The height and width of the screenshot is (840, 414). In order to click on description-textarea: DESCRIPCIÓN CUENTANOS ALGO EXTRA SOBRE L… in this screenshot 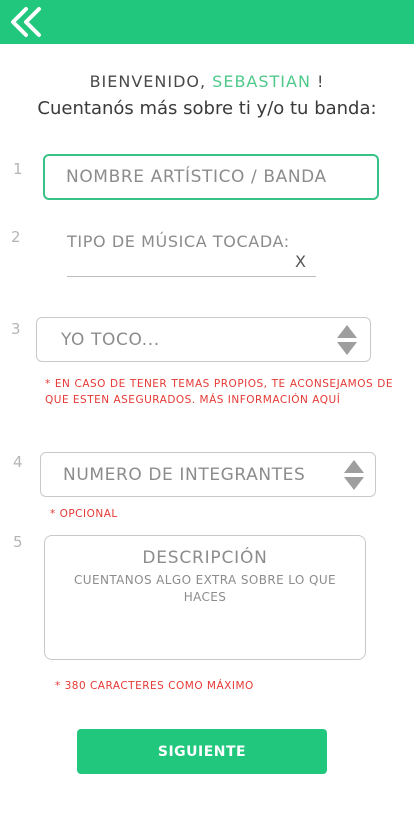, I will do `click(205, 597)`.